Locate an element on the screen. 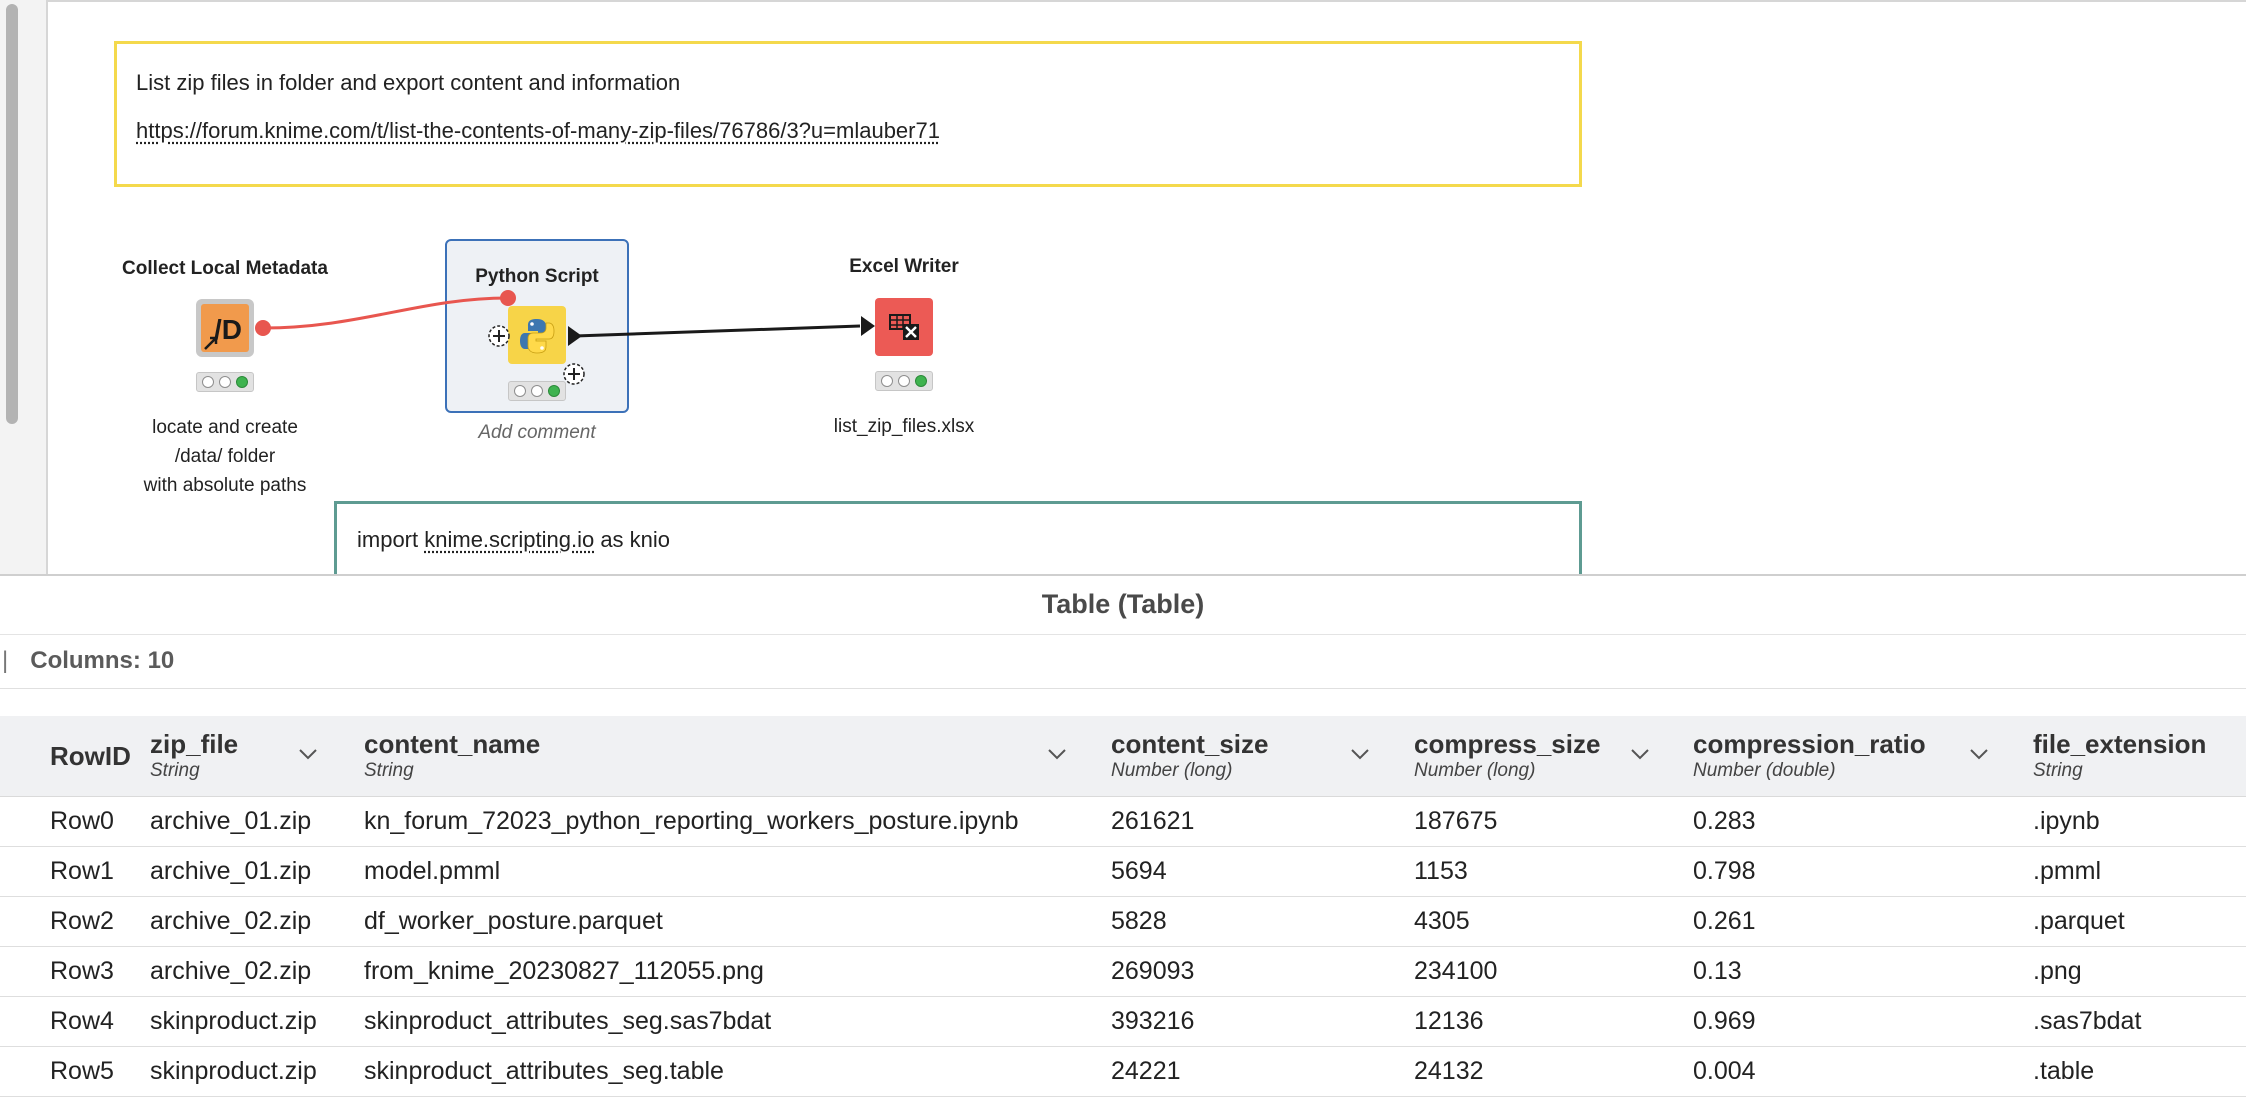 The width and height of the screenshot is (2246, 1112). flow-variable-connection is located at coordinates (385, 313).